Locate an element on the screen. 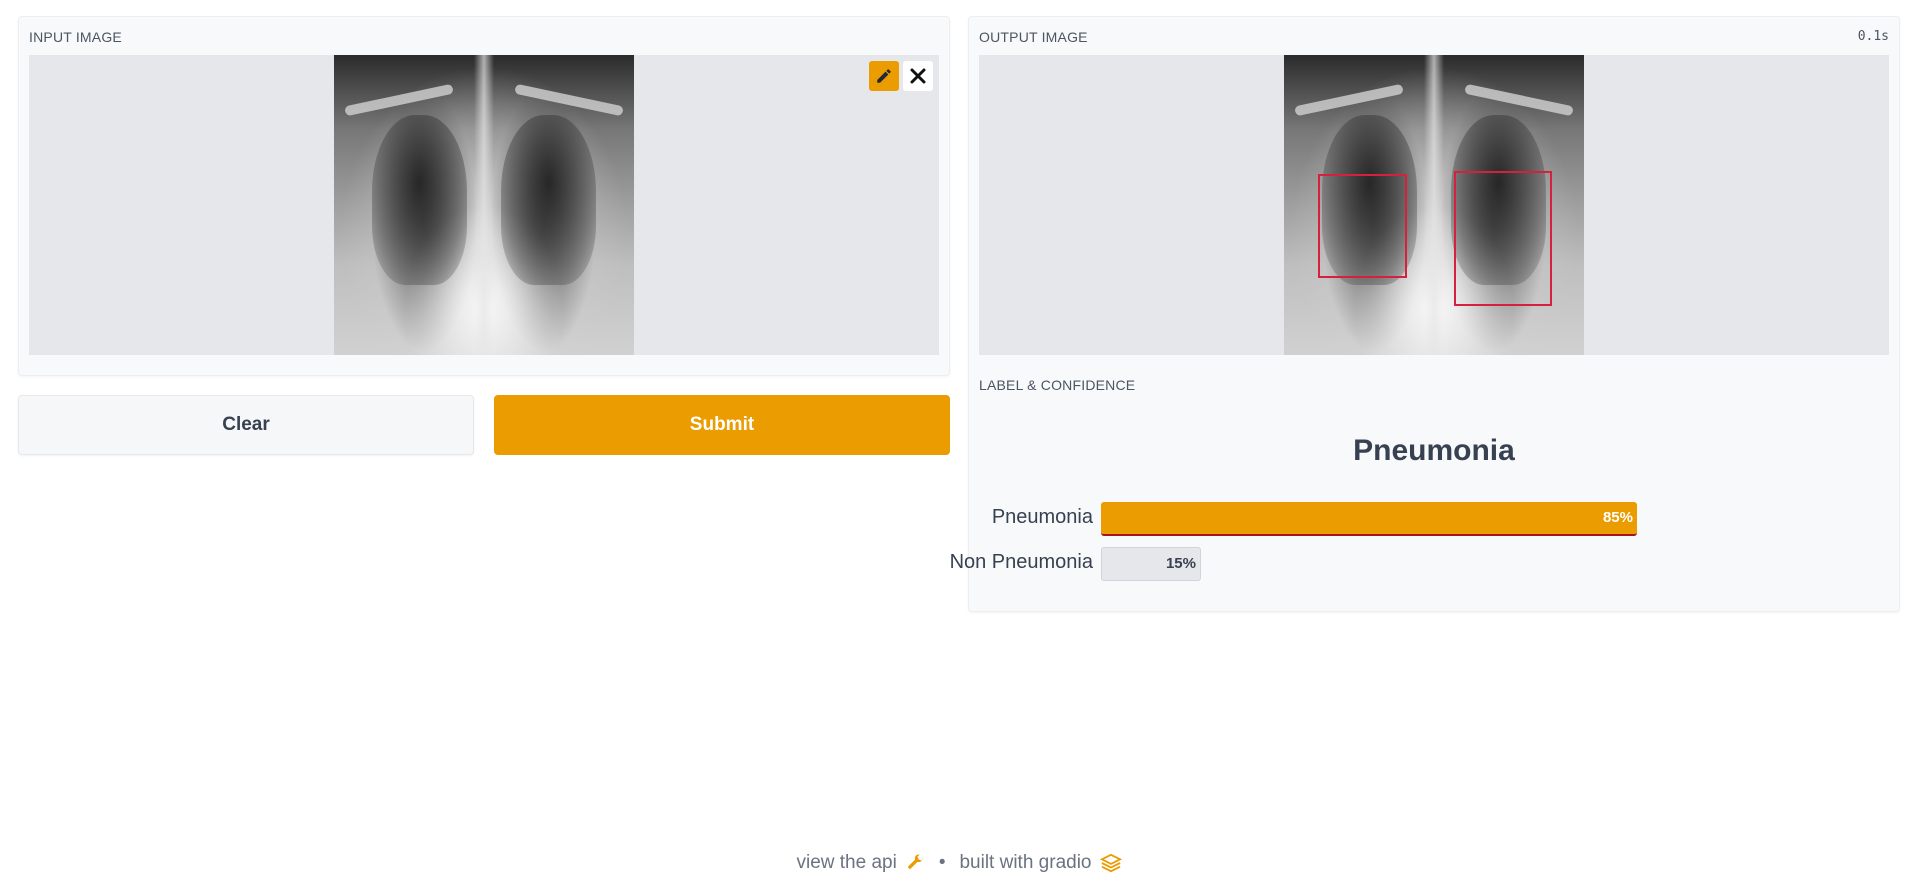  remove-image-button is located at coordinates (918, 76).